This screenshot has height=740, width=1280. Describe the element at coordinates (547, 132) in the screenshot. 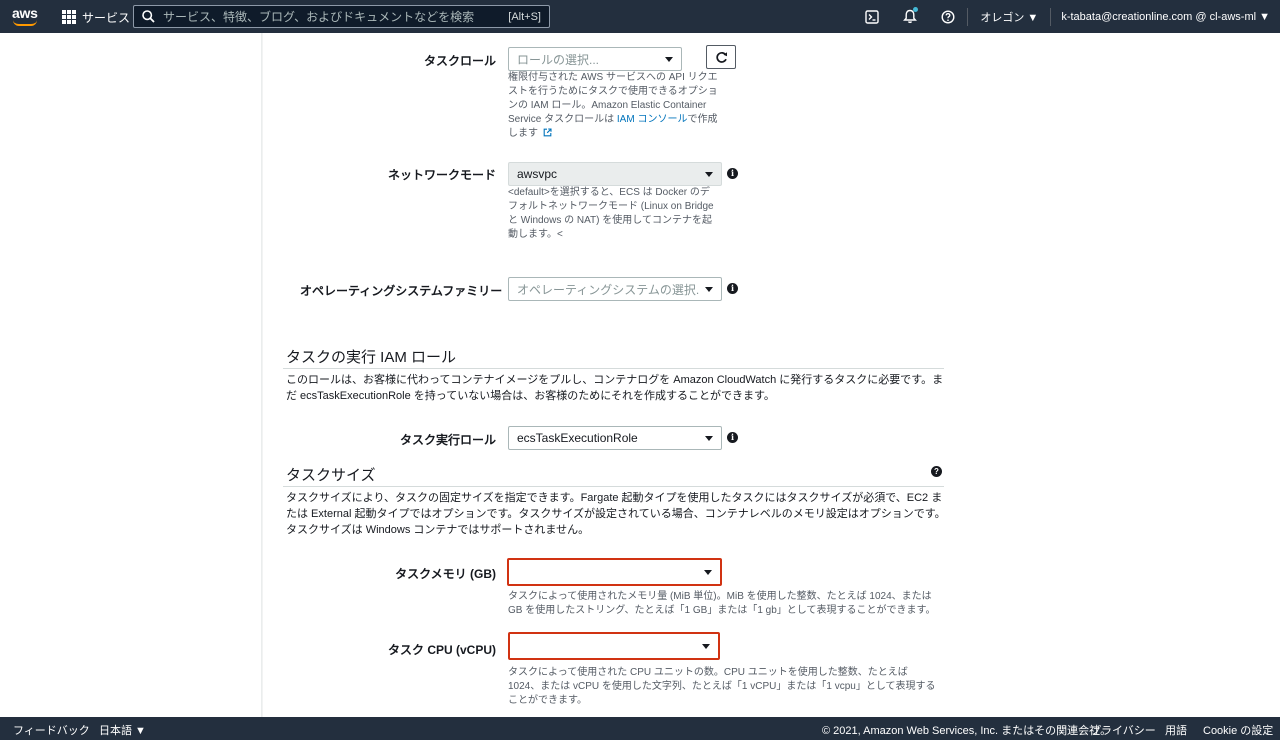

I see `external-link-icon` at that location.